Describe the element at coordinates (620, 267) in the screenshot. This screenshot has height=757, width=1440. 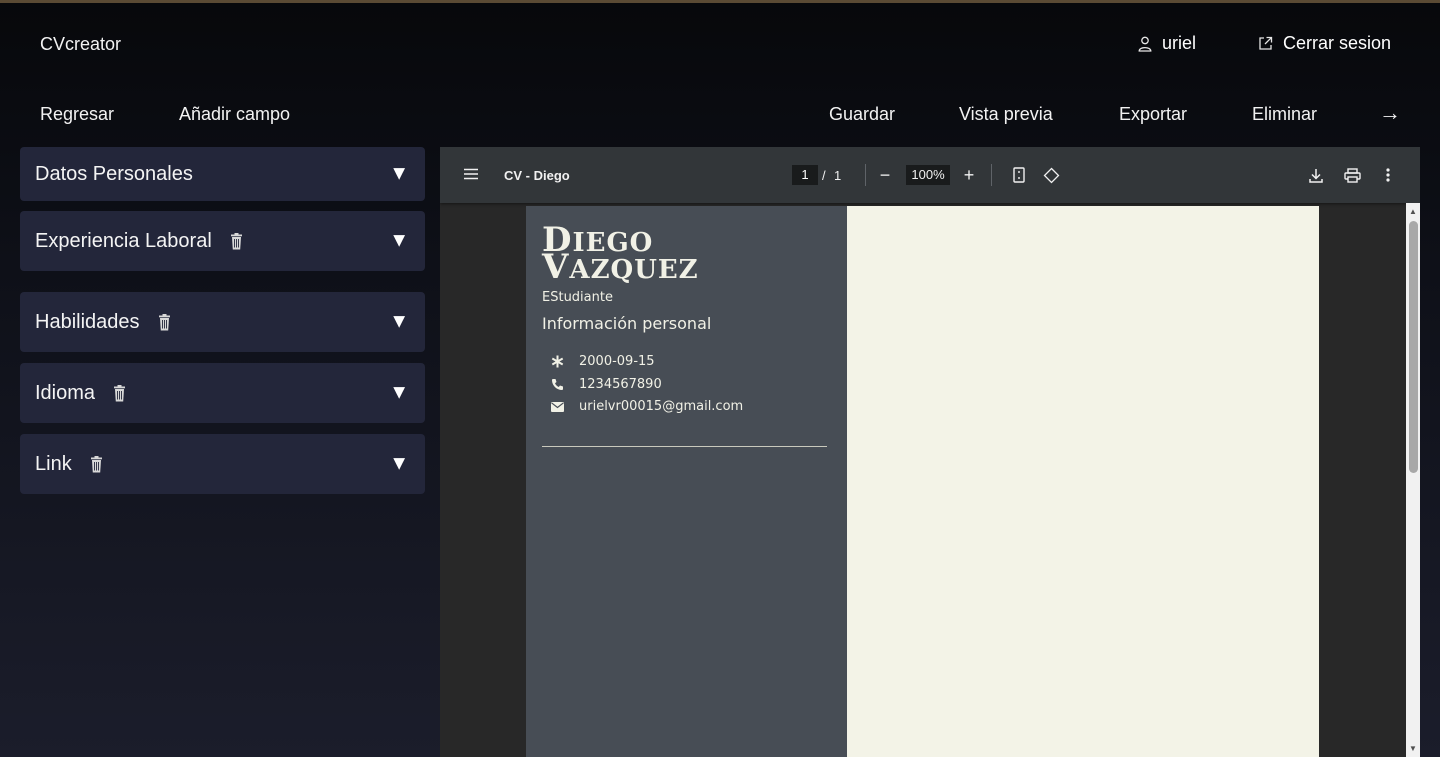
I see `cv-last-name: VAZQUEZ` at that location.